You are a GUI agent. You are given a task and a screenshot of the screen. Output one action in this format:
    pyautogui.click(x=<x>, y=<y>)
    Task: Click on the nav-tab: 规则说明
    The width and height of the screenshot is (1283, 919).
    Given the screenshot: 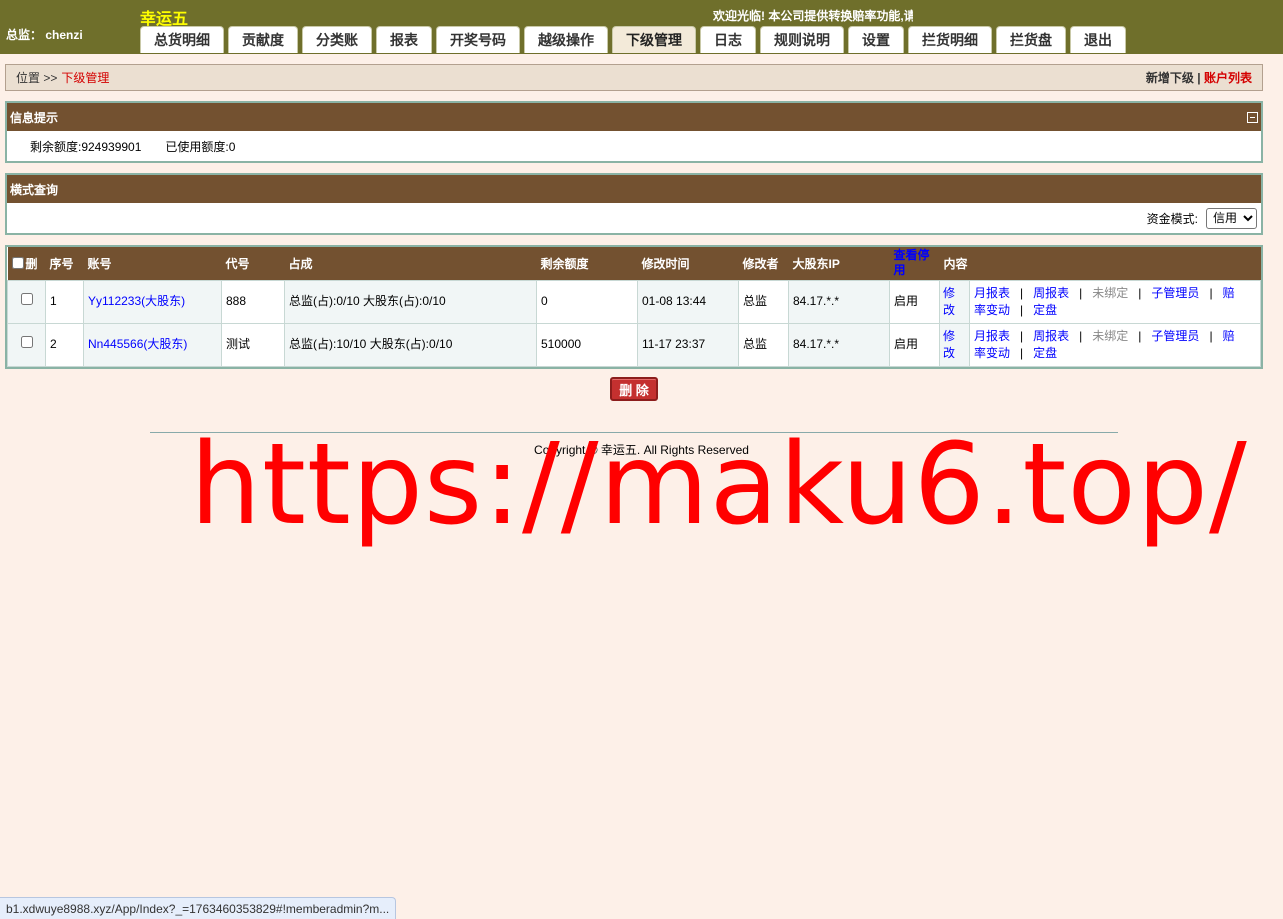 What is the action you would take?
    pyautogui.click(x=802, y=39)
    